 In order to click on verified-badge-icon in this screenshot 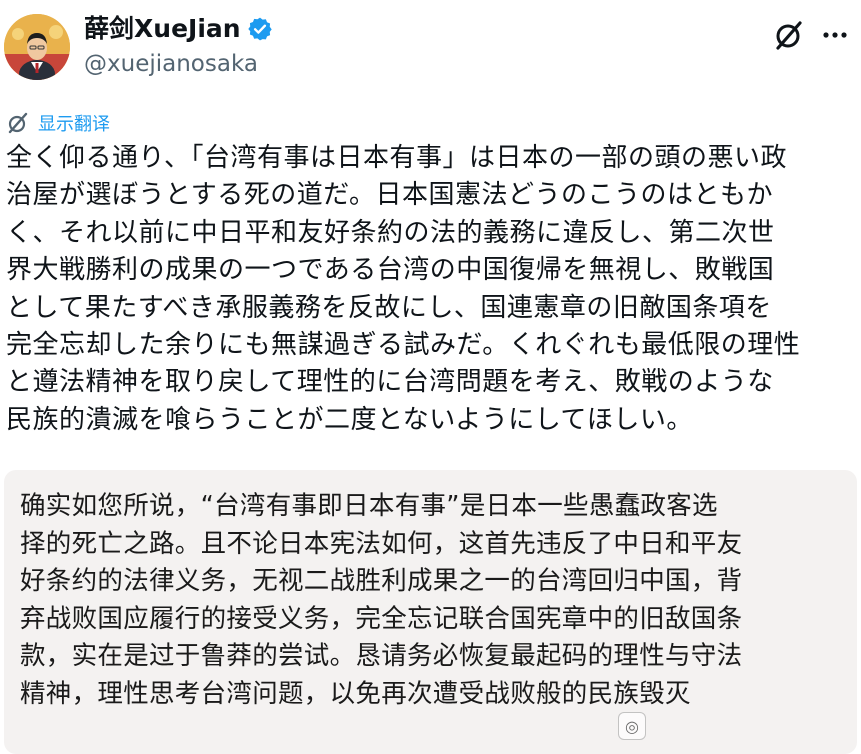, I will do `click(260, 29)`.